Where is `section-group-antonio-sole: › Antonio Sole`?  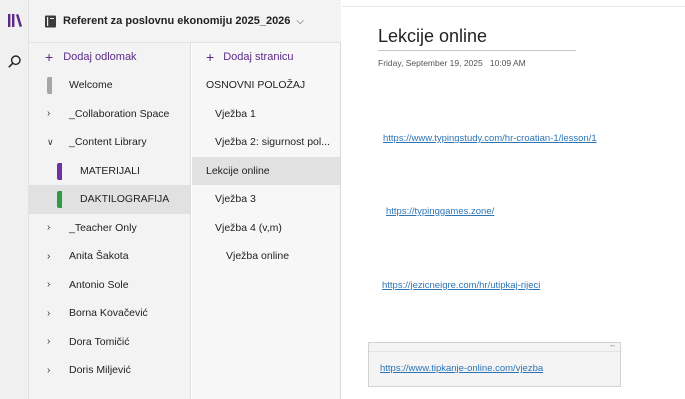 section-group-antonio-sole: › Antonio Sole is located at coordinates (109, 285).